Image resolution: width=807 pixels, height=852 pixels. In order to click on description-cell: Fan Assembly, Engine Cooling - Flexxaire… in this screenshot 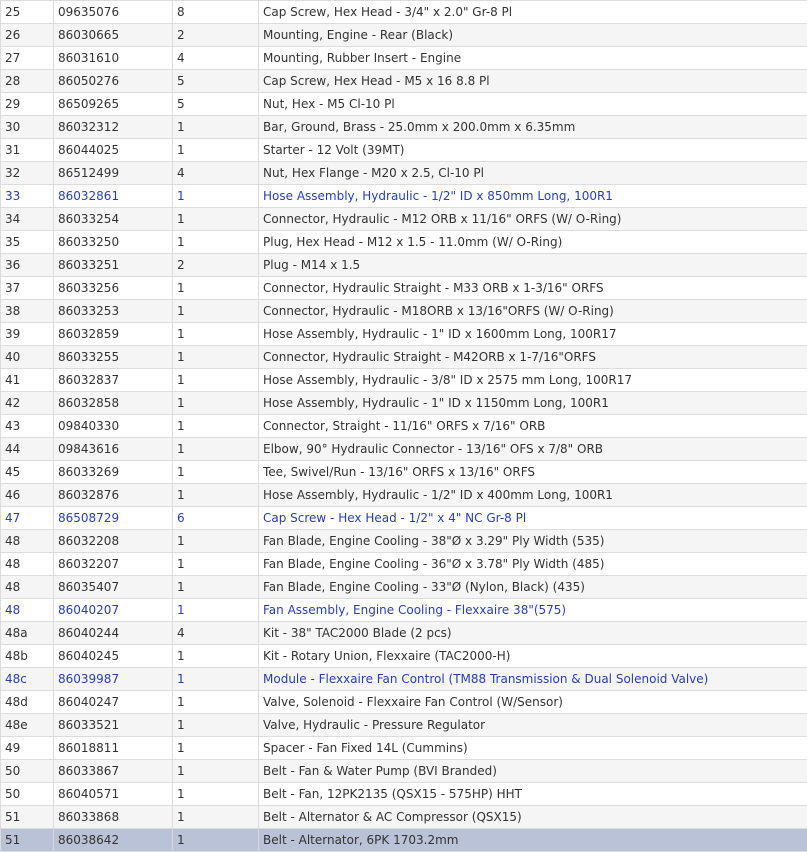, I will do `click(533, 610)`.